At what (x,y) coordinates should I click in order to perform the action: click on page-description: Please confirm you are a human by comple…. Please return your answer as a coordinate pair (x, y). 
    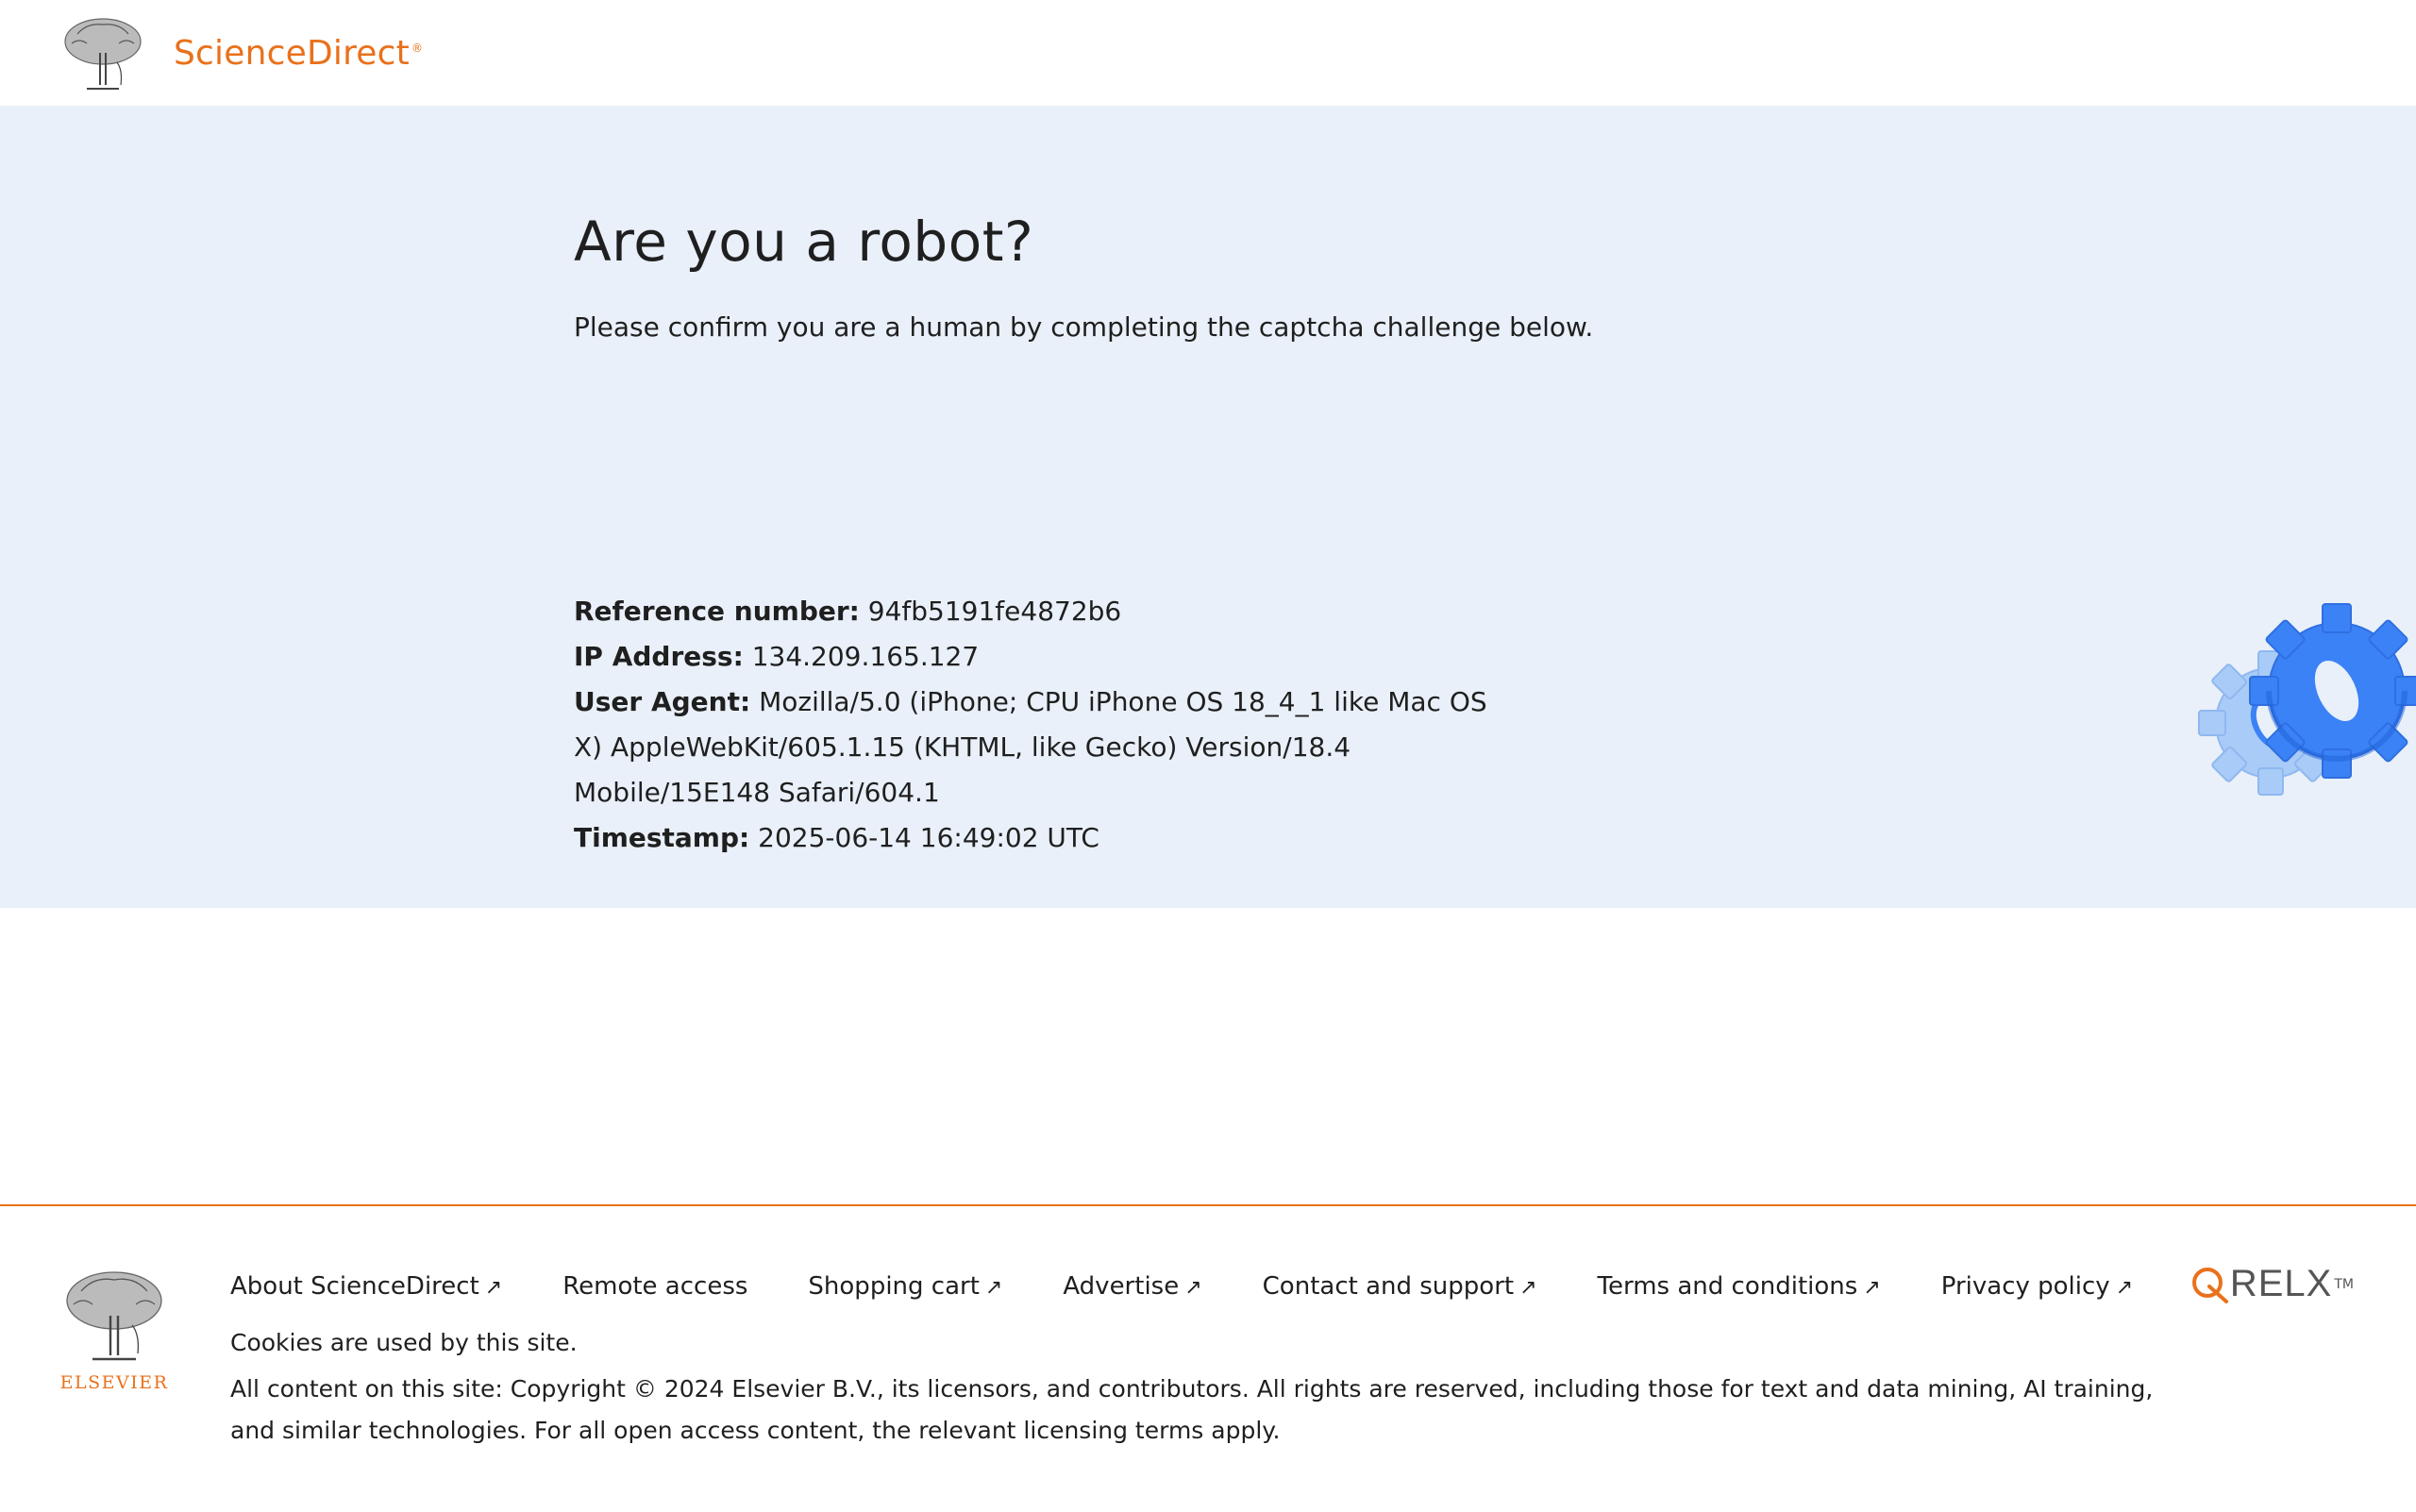
    Looking at the image, I should click on (1084, 327).